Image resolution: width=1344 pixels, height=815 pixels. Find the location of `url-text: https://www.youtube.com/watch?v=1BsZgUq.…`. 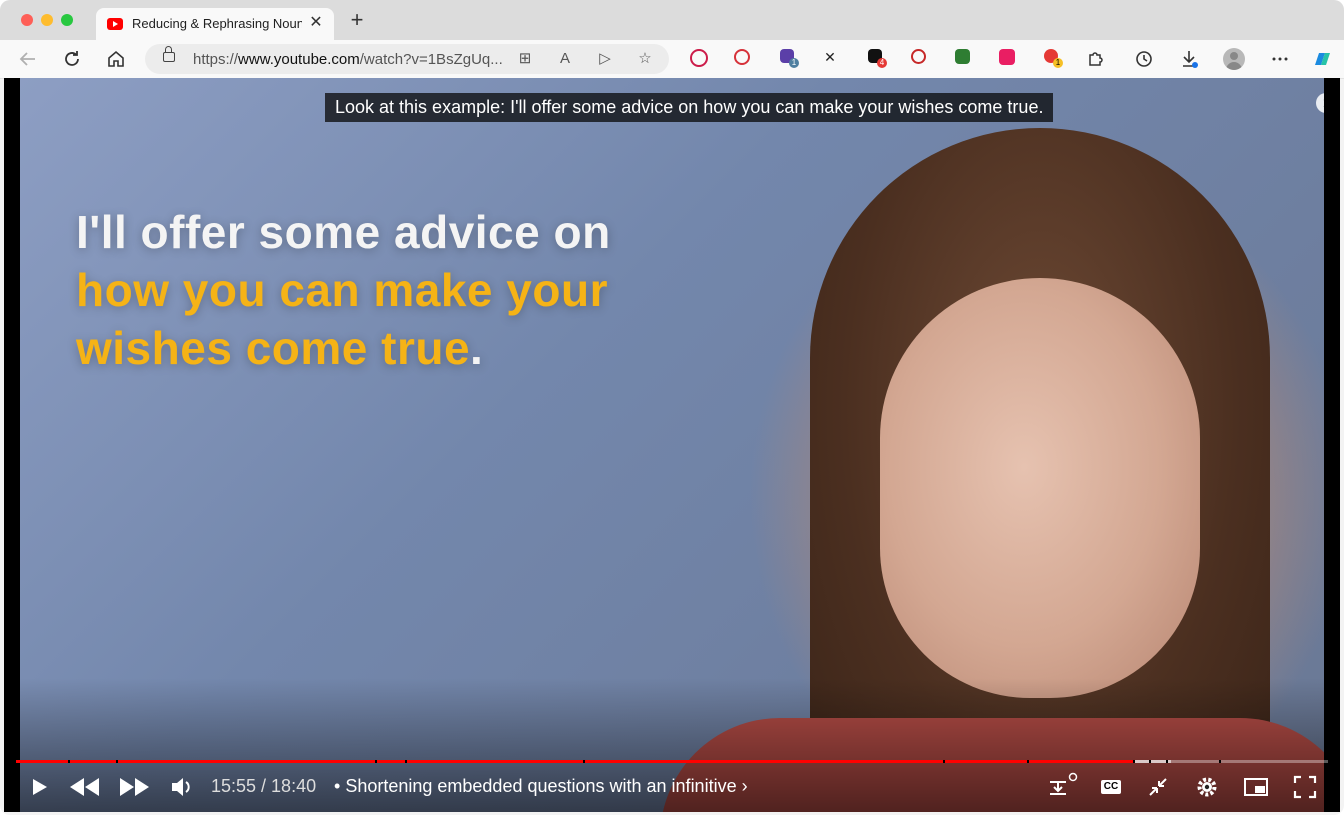

url-text: https://www.youtube.com/watch?v=1BsZgUq.… is located at coordinates (348, 59).